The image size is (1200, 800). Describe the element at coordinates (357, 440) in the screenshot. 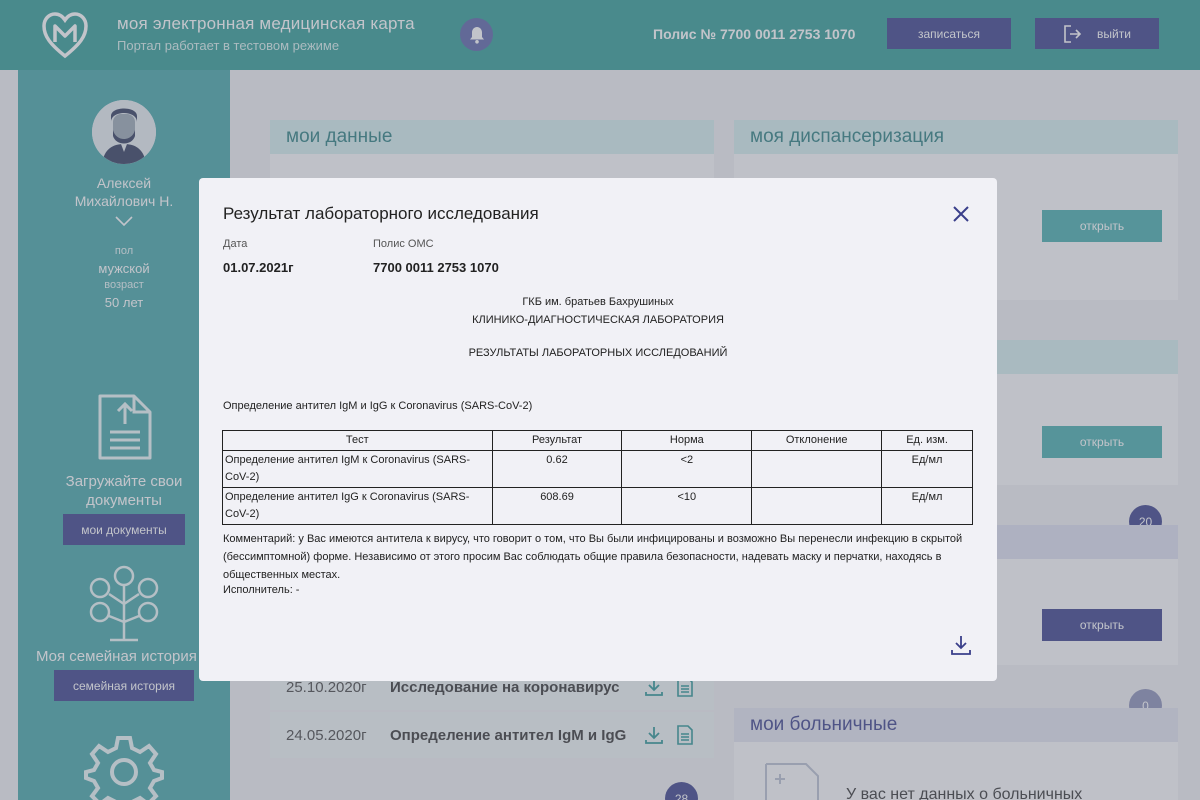

I see `column-header: Тест` at that location.